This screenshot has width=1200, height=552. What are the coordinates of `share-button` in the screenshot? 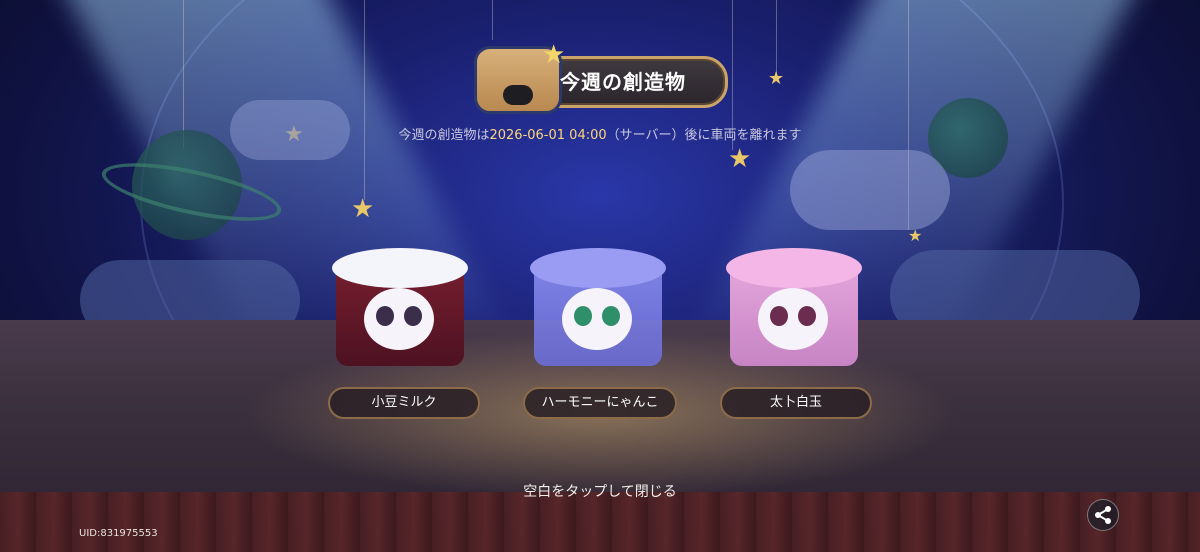 It's located at (1103, 515).